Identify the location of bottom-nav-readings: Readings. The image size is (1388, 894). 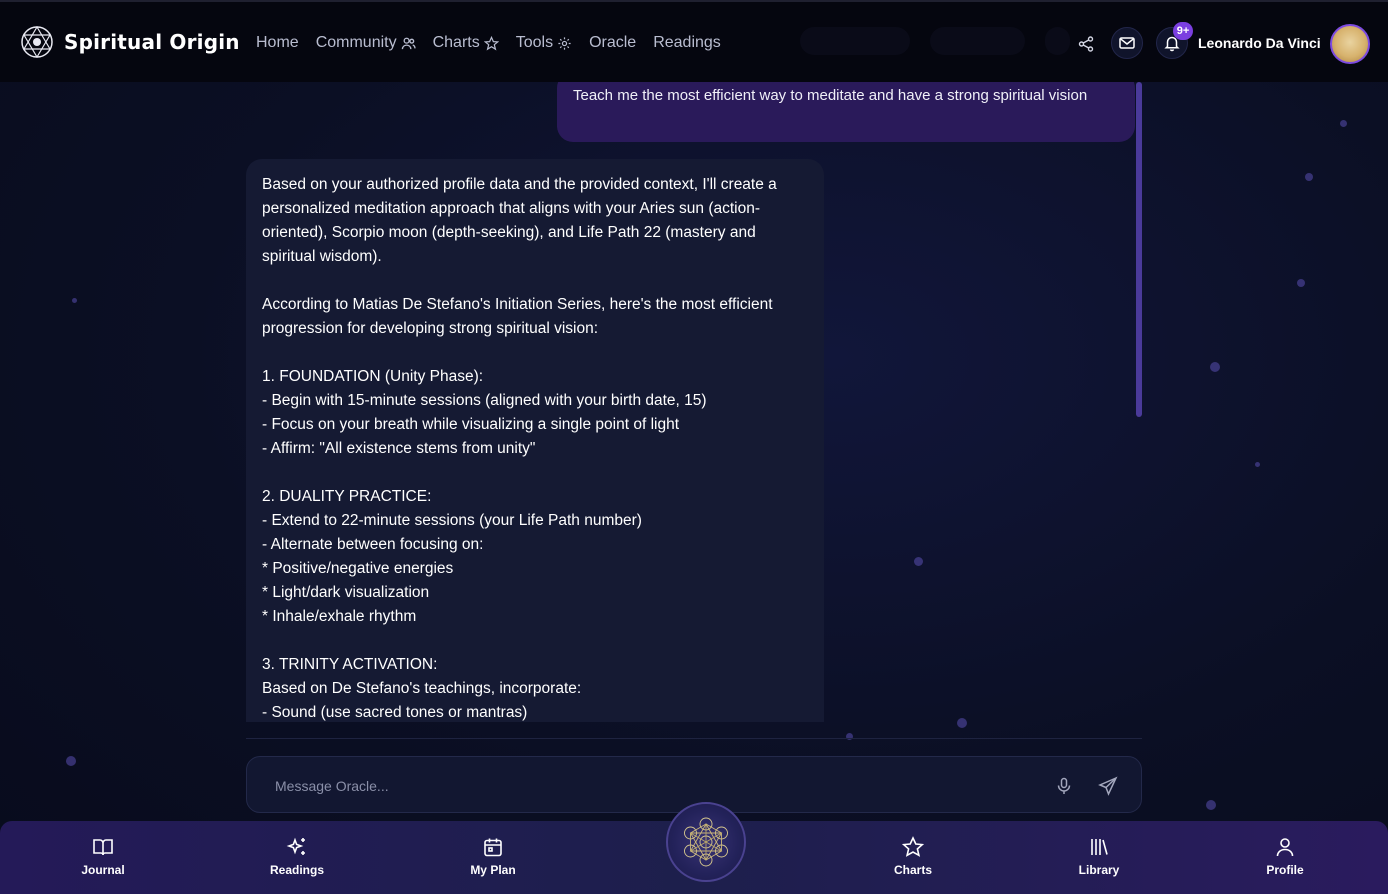
(297, 856).